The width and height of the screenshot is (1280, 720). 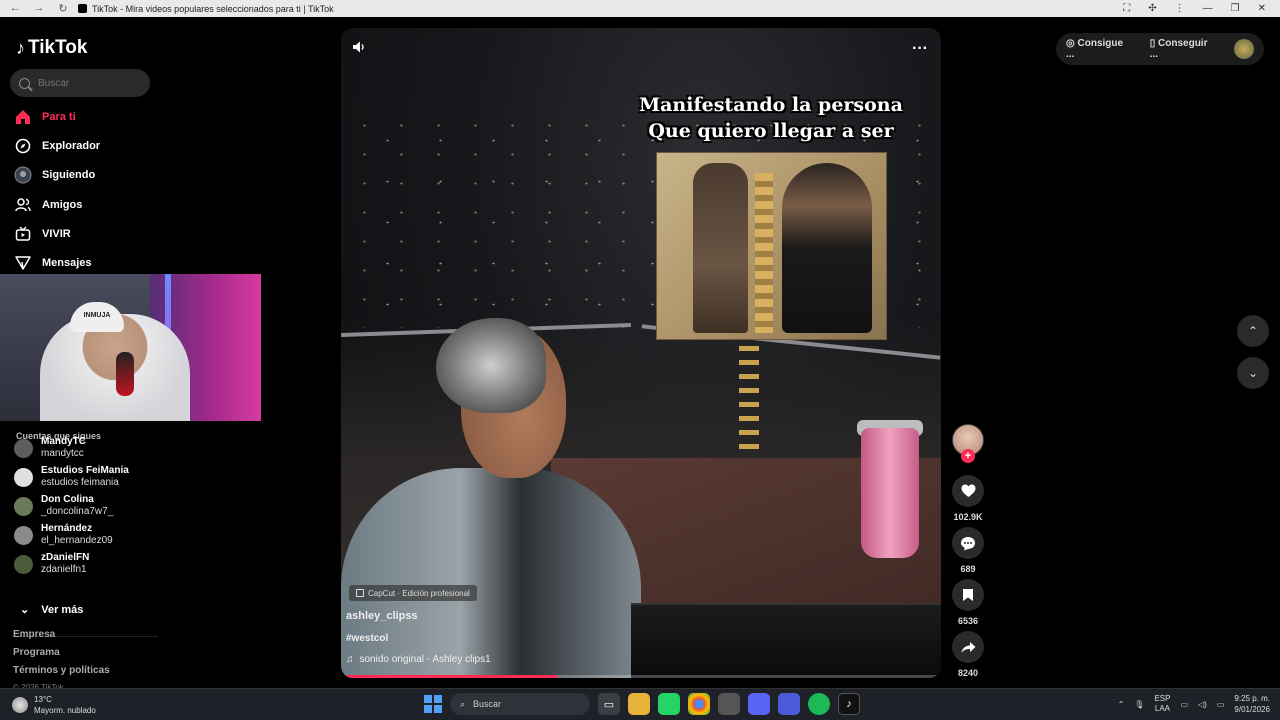 I want to click on taskbar-search: ⌕ Buscar, so click(x=520, y=704).